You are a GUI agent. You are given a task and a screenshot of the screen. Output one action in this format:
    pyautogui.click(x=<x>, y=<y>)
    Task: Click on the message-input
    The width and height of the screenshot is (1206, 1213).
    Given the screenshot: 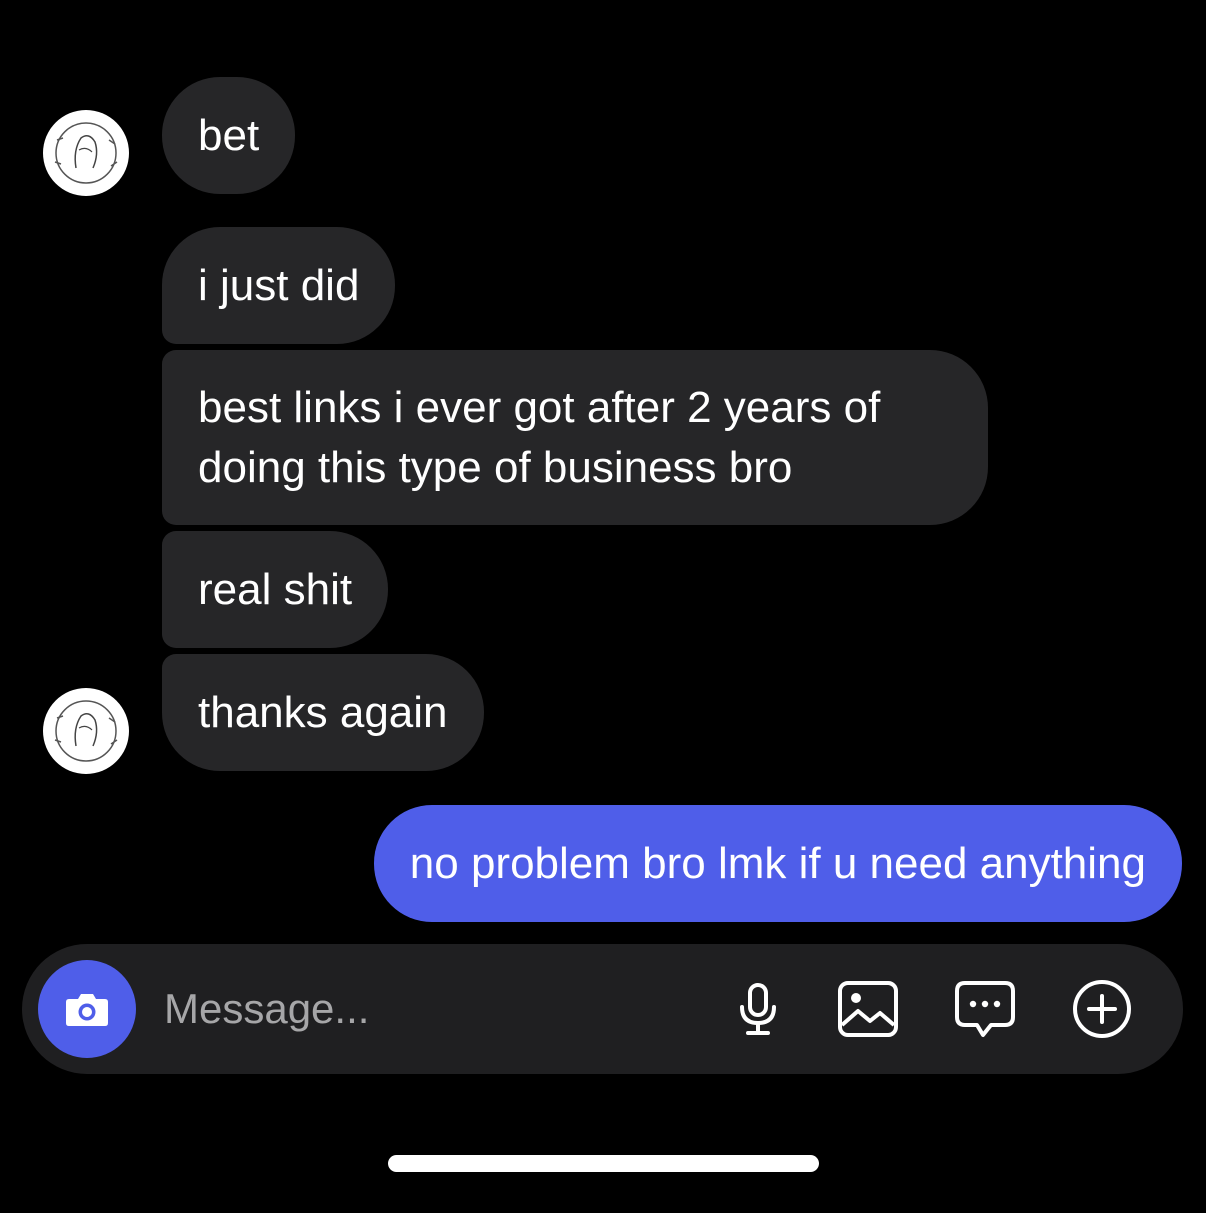 What is the action you would take?
    pyautogui.click(x=434, y=1009)
    